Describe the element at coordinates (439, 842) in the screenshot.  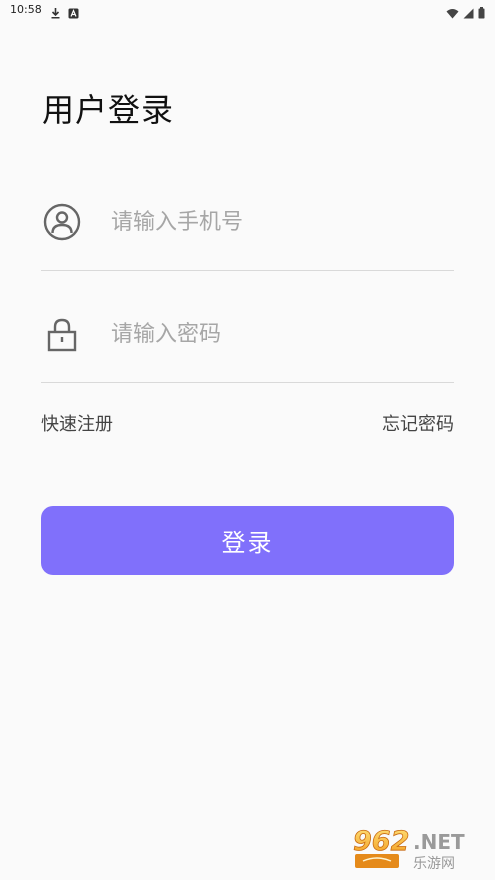
I see `svg-text: .NET` at that location.